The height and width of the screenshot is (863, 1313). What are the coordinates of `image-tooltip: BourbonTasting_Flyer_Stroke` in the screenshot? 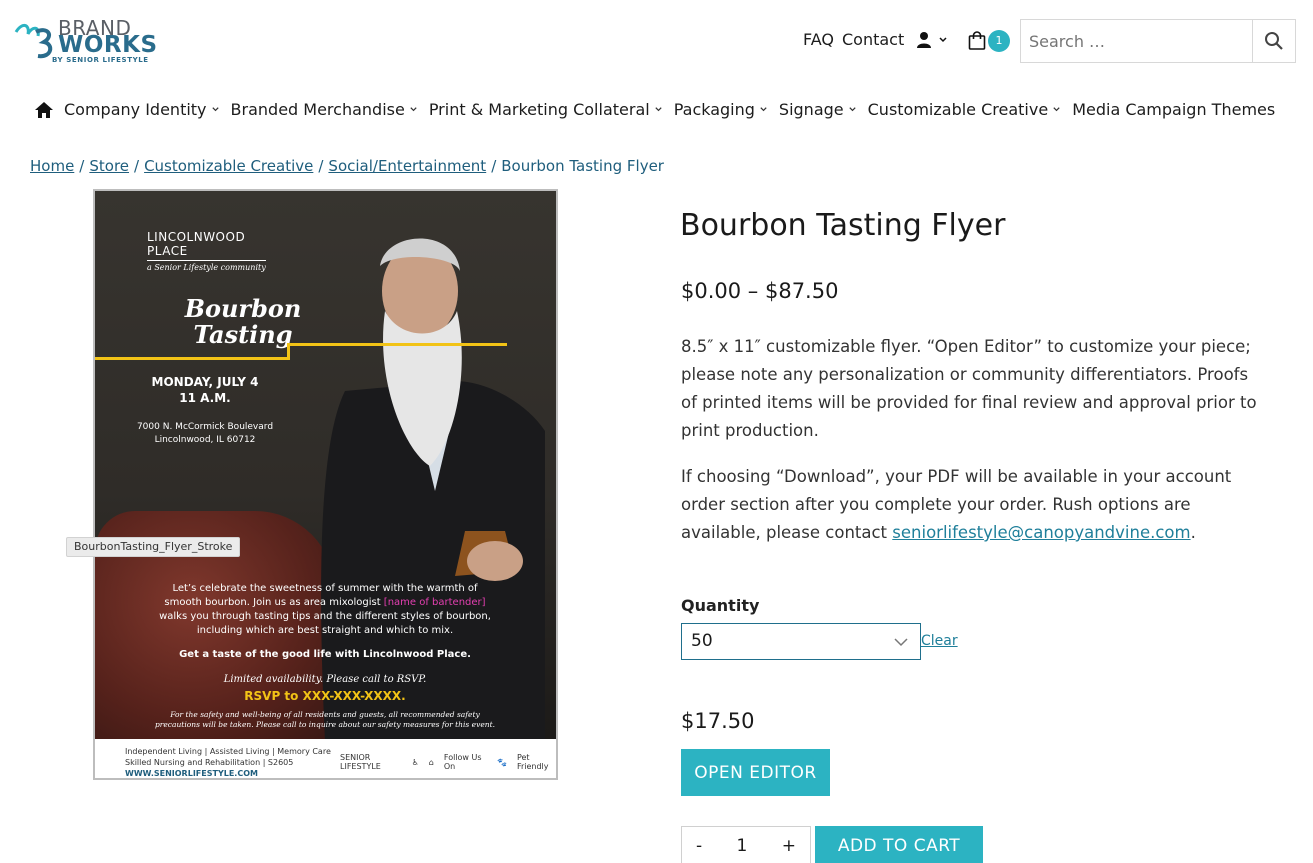 It's located at (153, 547).